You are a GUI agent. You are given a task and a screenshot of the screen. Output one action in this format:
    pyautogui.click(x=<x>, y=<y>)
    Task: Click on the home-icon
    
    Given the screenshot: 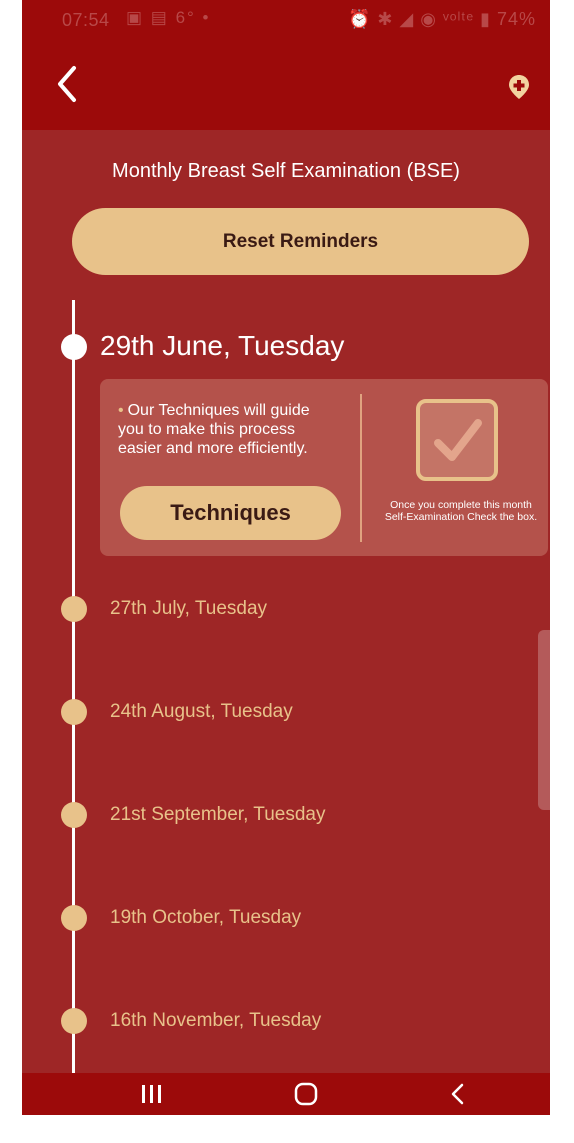 What is the action you would take?
    pyautogui.click(x=306, y=1094)
    